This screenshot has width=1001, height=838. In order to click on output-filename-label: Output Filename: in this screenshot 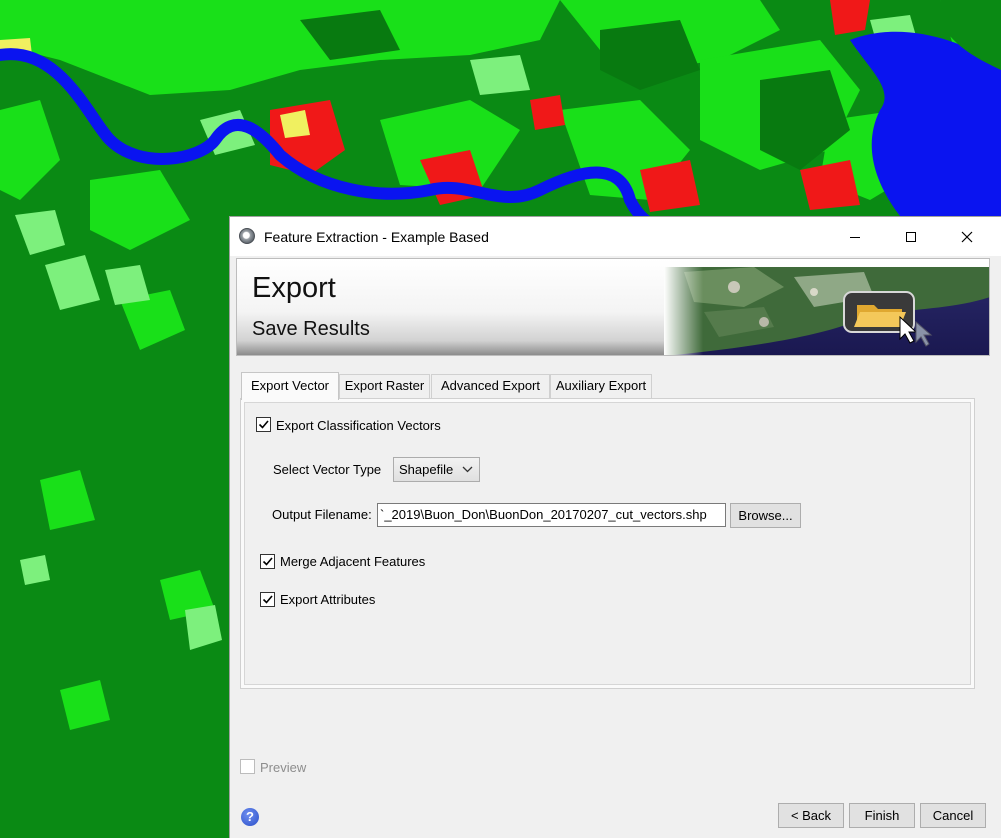, I will do `click(322, 514)`.